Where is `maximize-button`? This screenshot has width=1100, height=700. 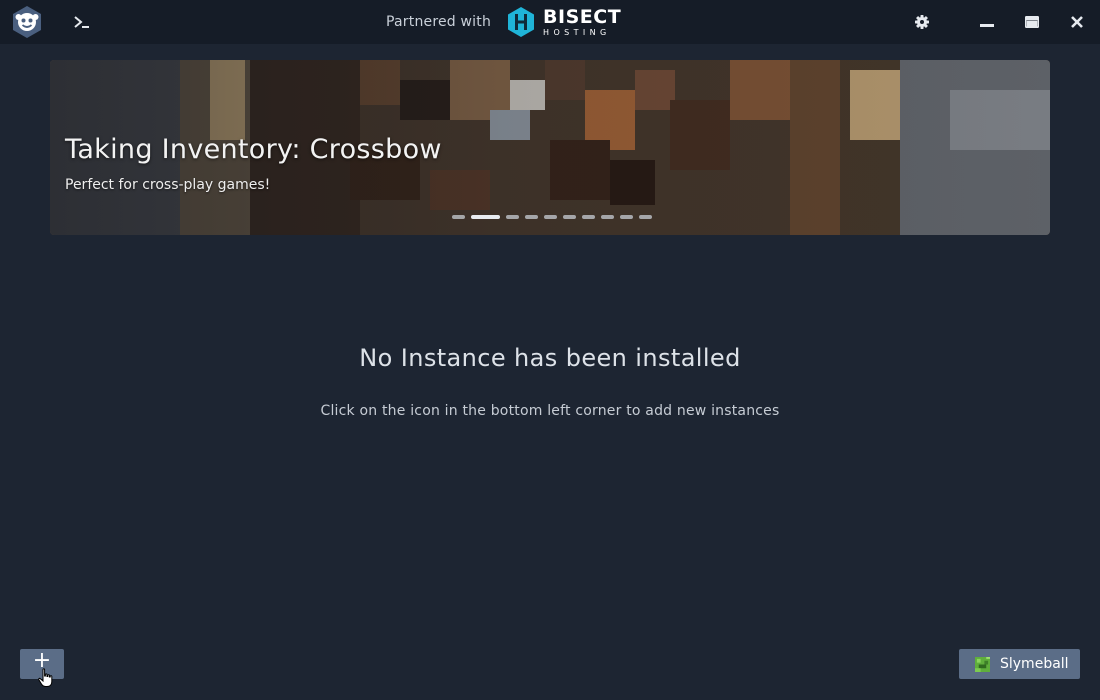
maximize-button is located at coordinates (1032, 22).